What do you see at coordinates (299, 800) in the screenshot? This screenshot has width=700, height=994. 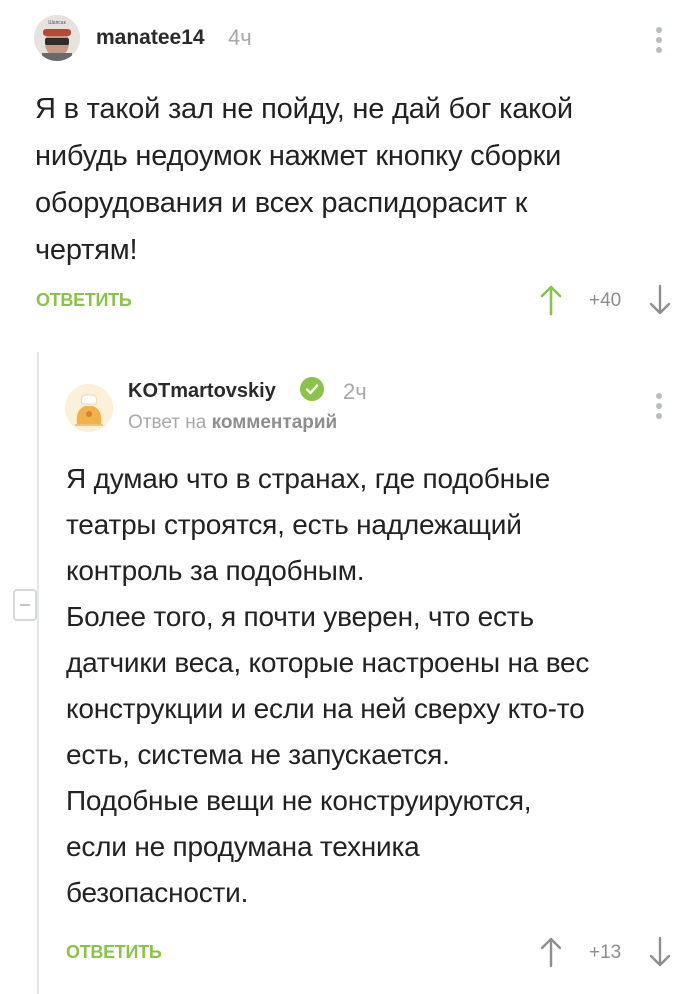 I see `text-line: Подобные вещи не конструируются,` at bounding box center [299, 800].